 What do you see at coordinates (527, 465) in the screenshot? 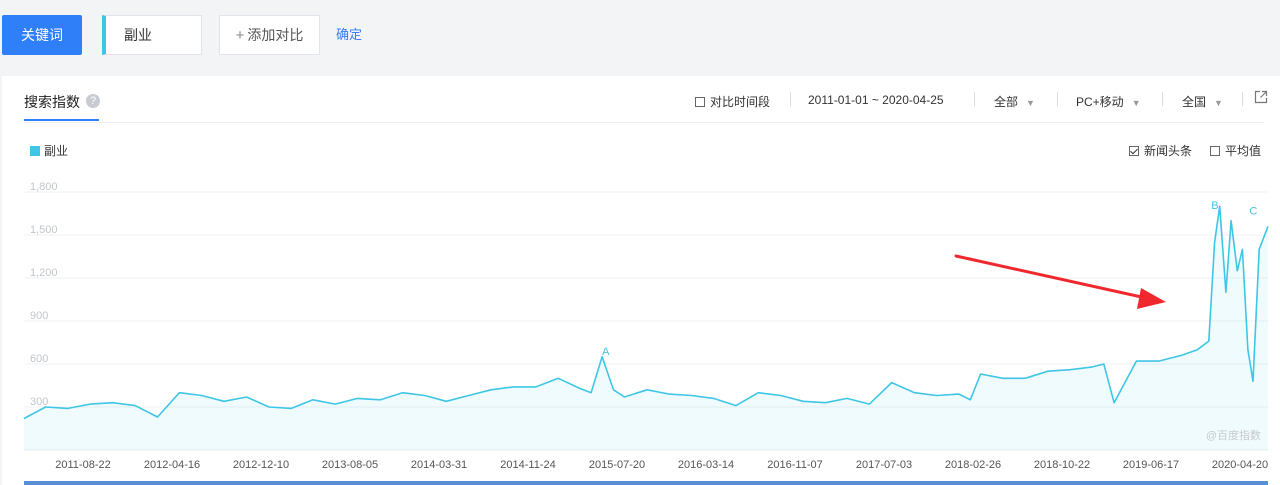
I see `x-tick-label: 2014-11-24` at bounding box center [527, 465].